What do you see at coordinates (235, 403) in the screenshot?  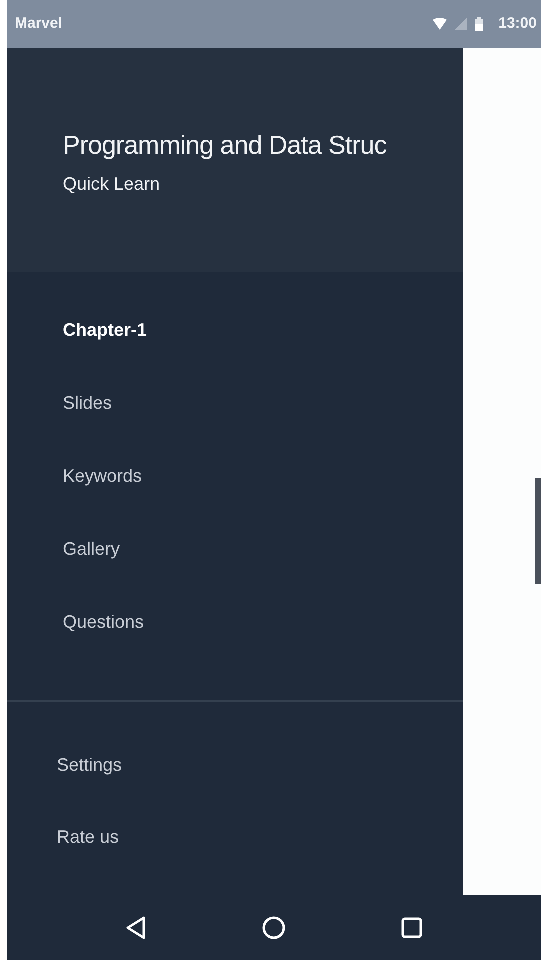 I see `menu-item: Slides` at bounding box center [235, 403].